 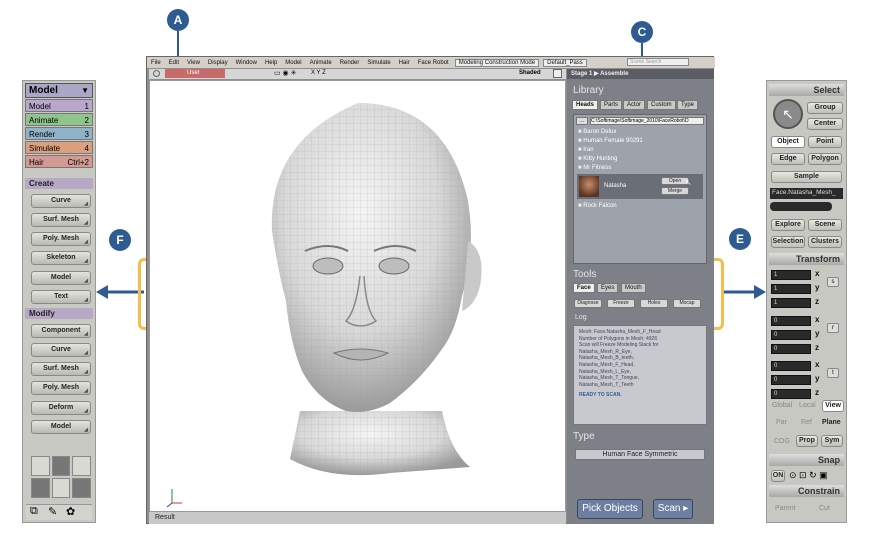 What do you see at coordinates (584, 288) in the screenshot?
I see `tab-face: Face` at bounding box center [584, 288].